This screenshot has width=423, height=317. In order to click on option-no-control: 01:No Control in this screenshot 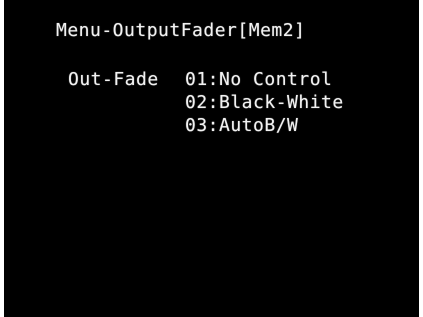, I will do `click(258, 80)`.